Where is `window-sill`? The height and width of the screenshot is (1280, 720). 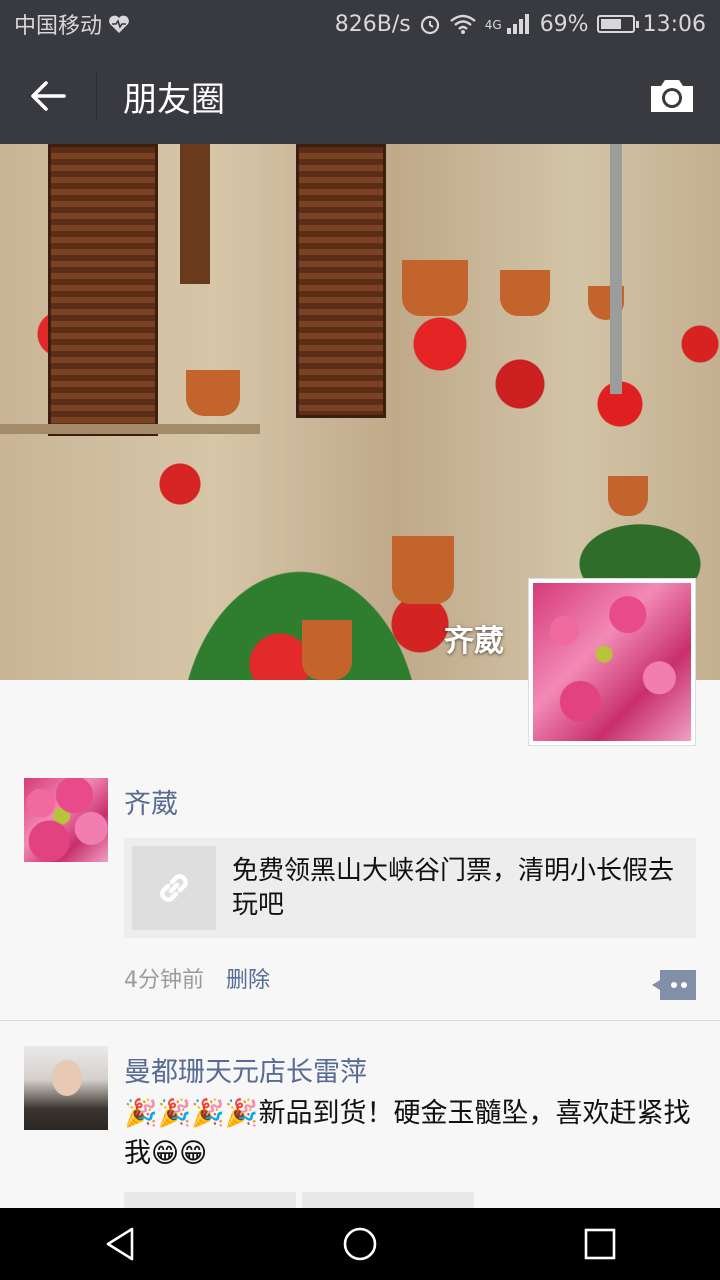 window-sill is located at coordinates (130, 429).